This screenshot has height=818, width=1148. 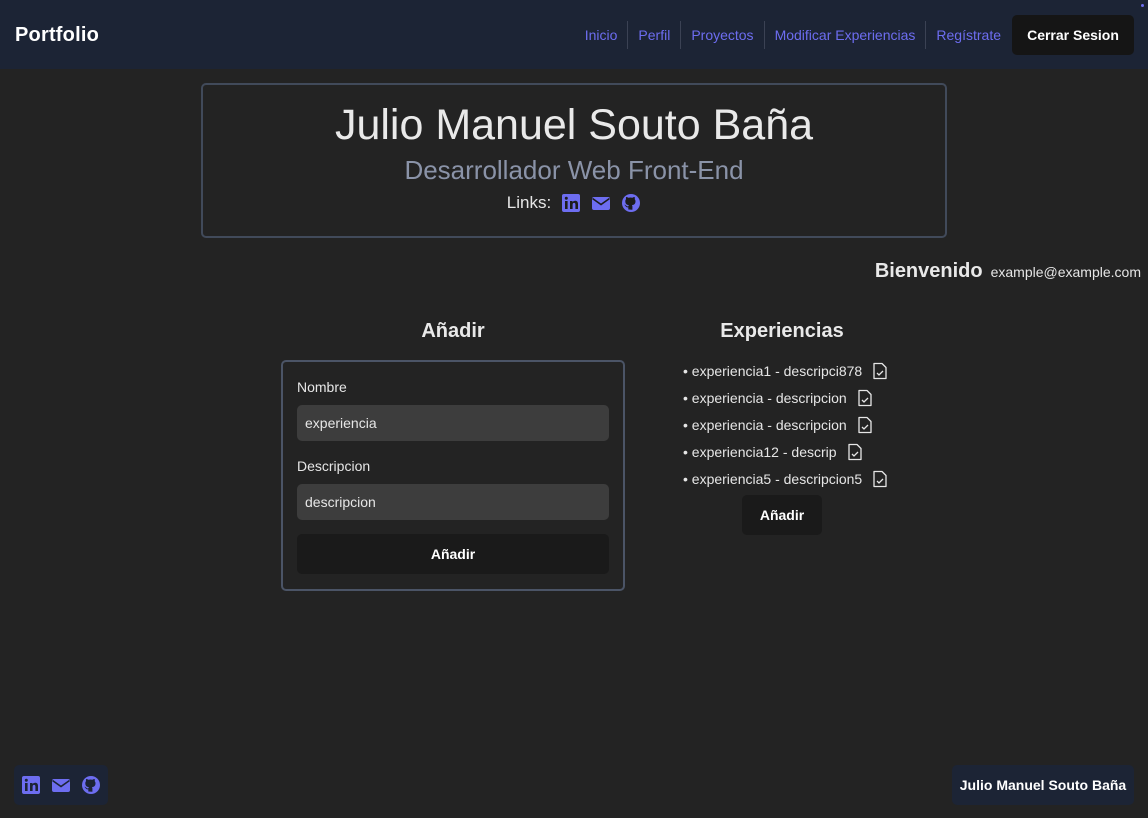 I want to click on footer-author-name: Julio Manuel Souto Baña, so click(x=1043, y=785).